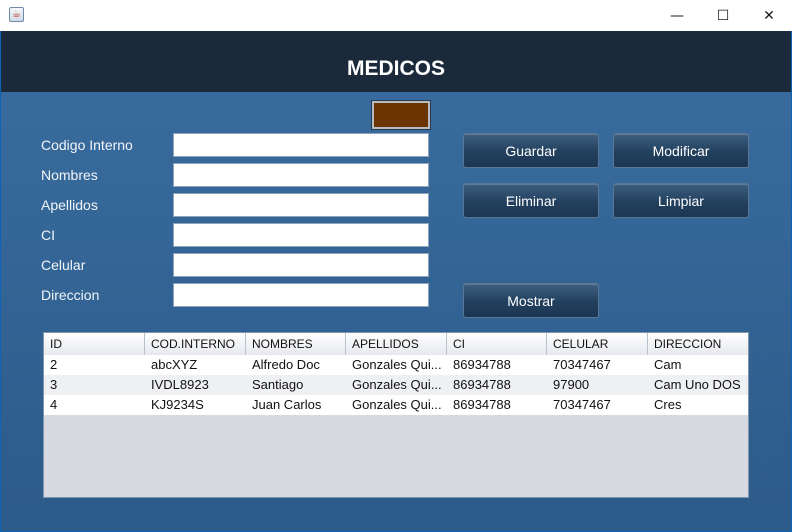 The height and width of the screenshot is (532, 792). I want to click on ci-input, so click(301, 235).